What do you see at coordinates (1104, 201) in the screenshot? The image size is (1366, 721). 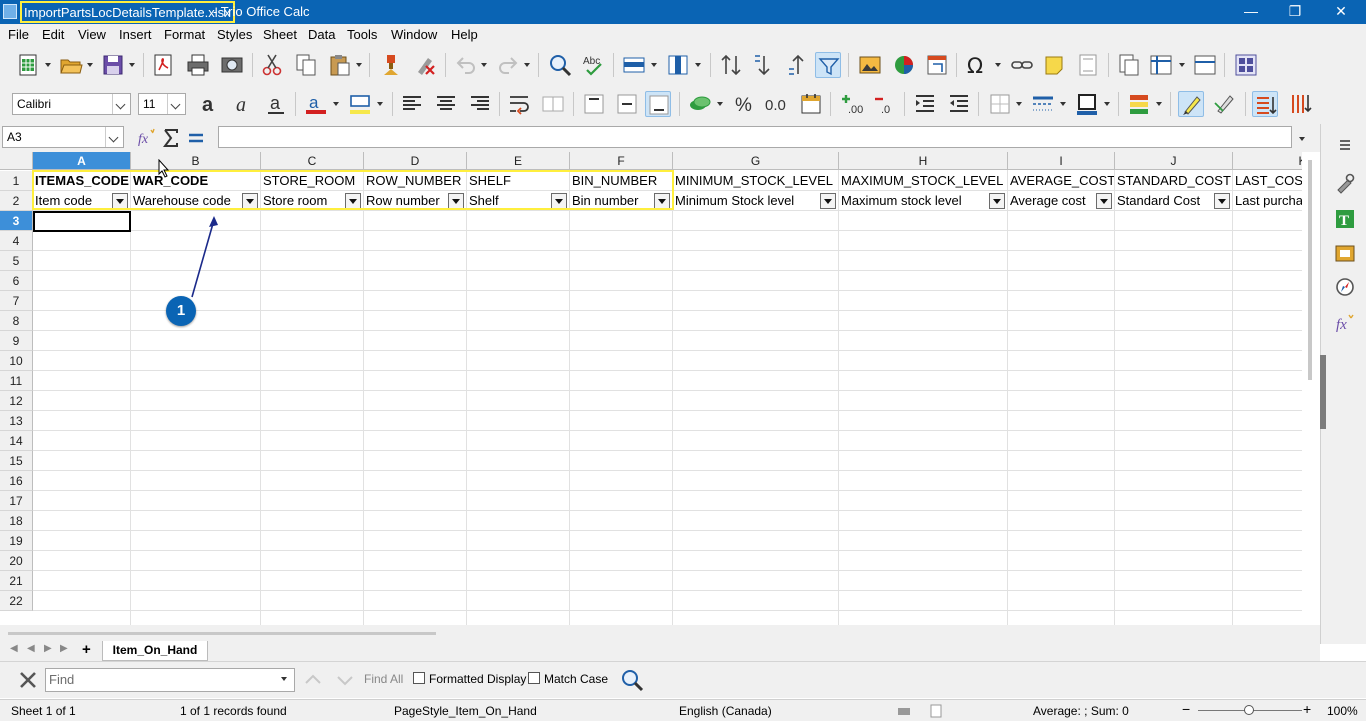 I see `autofilter-button-i` at bounding box center [1104, 201].